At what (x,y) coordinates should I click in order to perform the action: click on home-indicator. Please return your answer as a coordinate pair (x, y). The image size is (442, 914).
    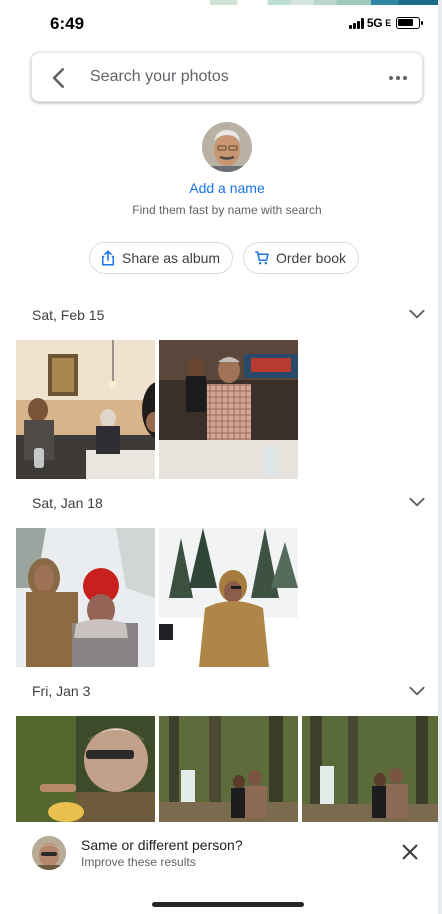
    Looking at the image, I should click on (228, 904).